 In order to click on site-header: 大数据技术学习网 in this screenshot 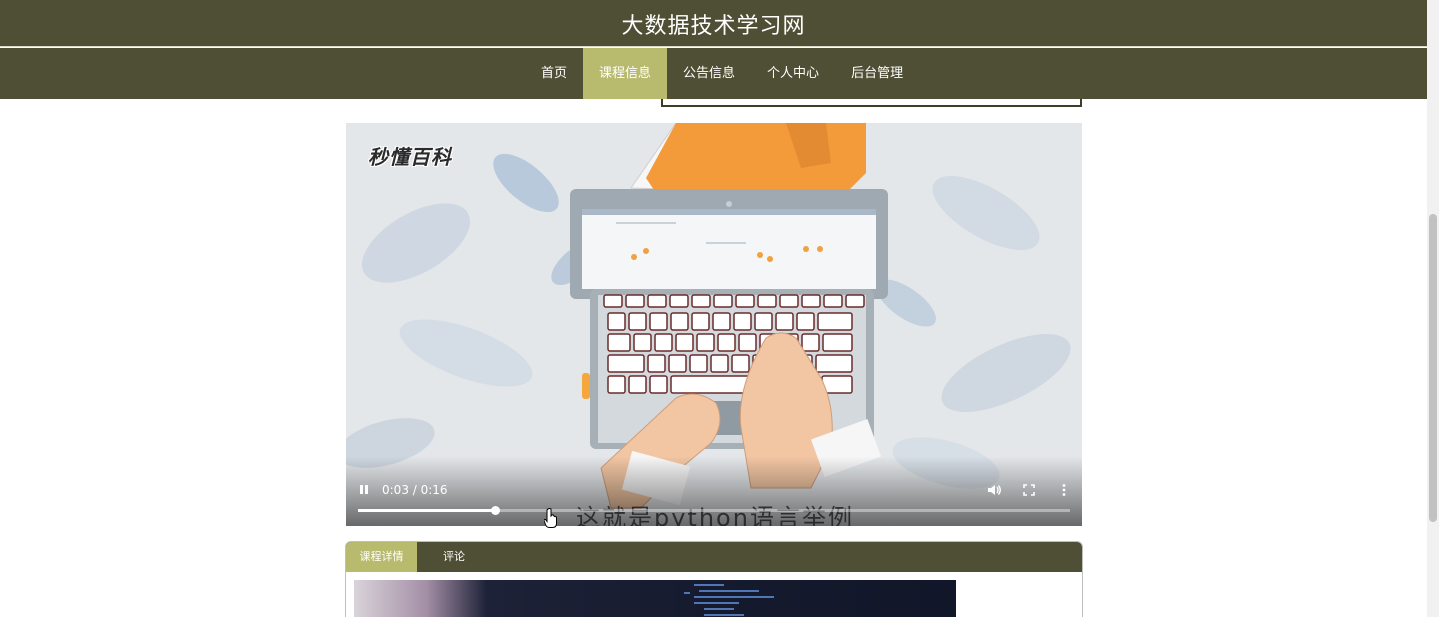, I will do `click(713, 23)`.